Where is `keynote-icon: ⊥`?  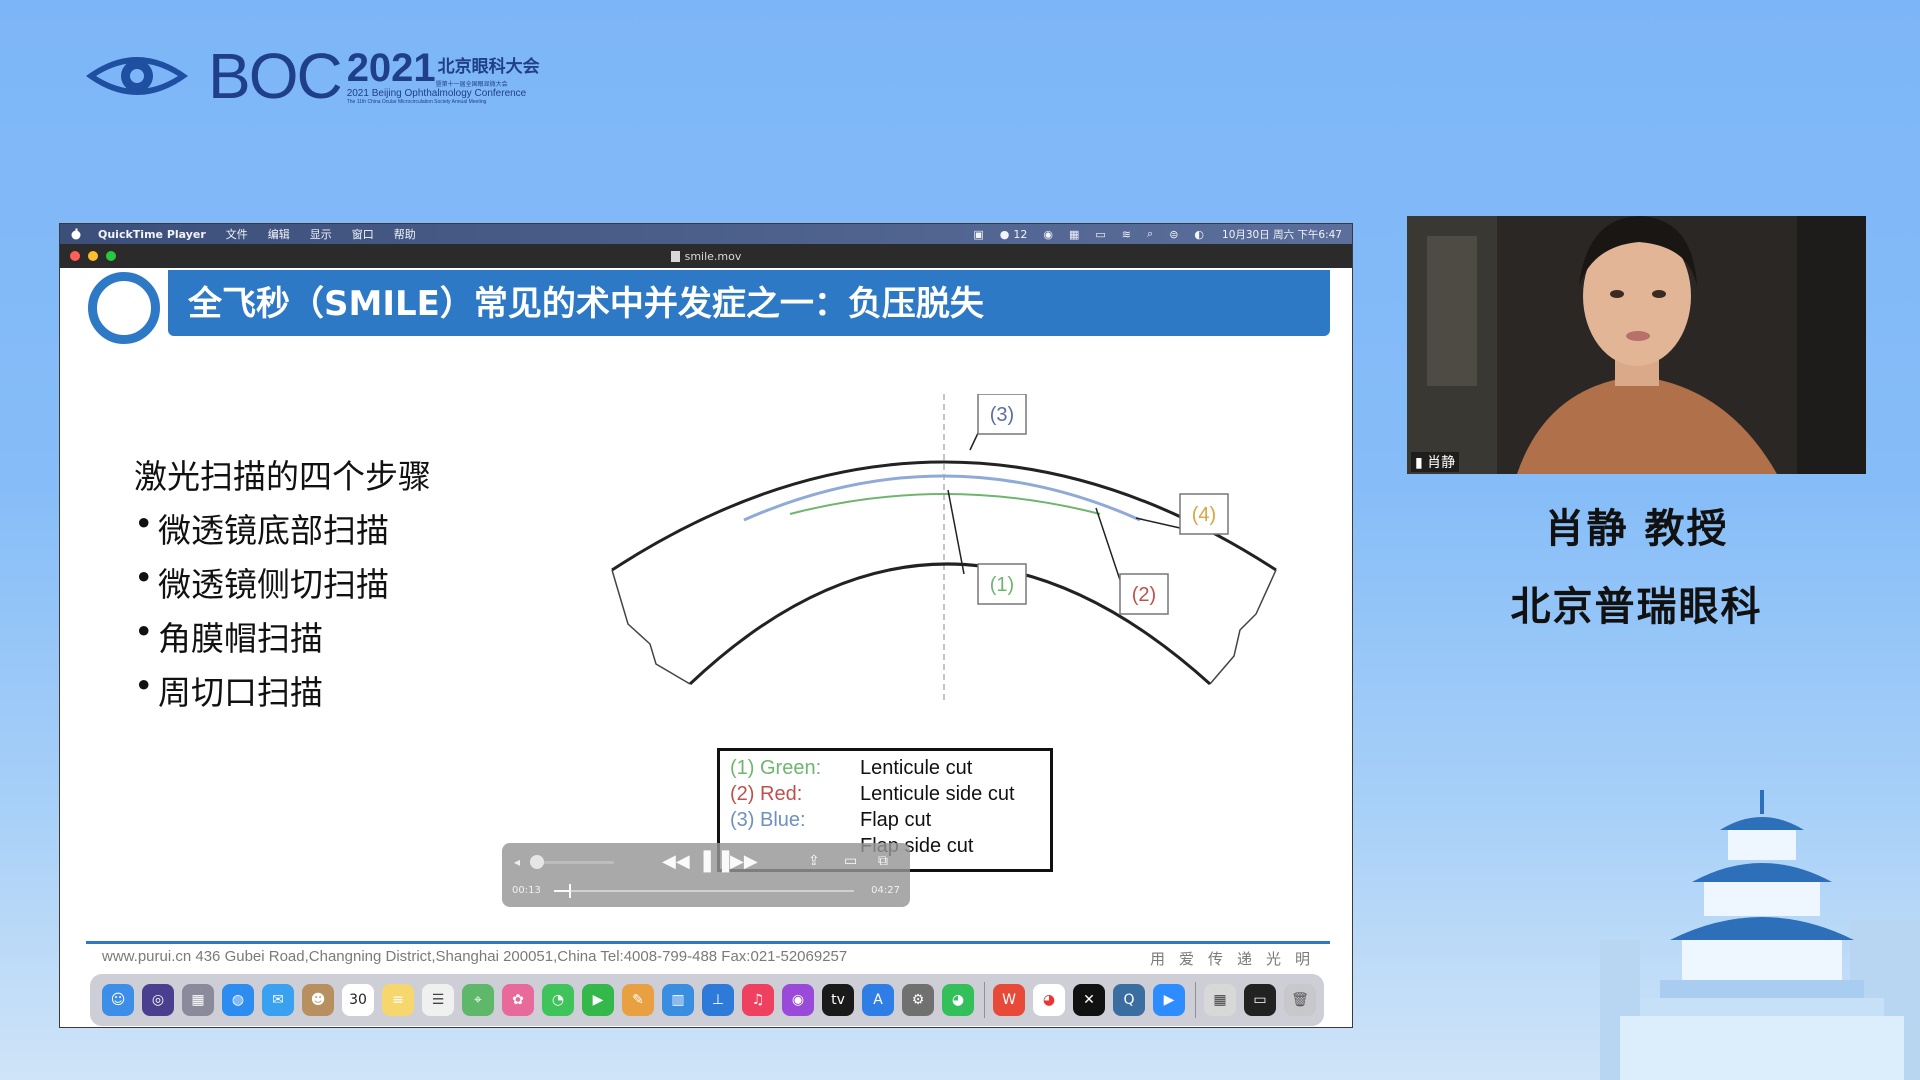
keynote-icon: ⊥ is located at coordinates (718, 1000).